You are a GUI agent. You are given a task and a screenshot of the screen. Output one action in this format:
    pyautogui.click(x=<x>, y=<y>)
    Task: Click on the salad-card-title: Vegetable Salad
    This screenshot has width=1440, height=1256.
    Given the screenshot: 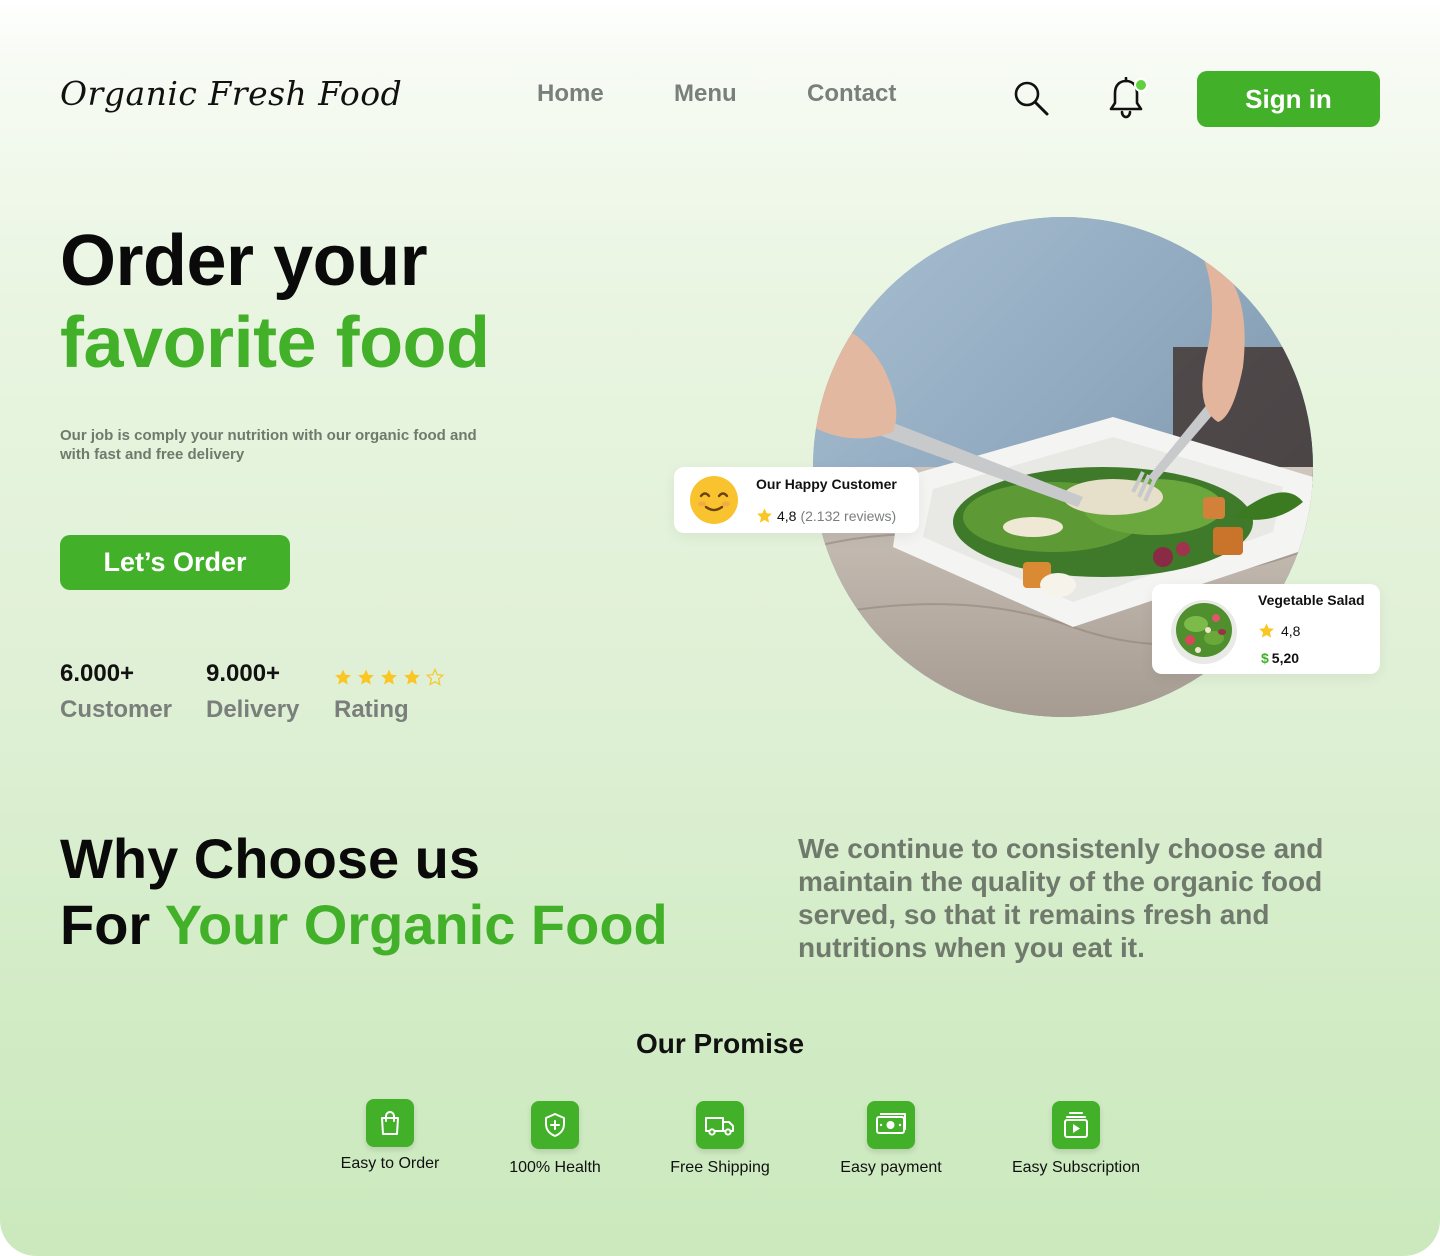 What is the action you would take?
    pyautogui.click(x=1311, y=600)
    